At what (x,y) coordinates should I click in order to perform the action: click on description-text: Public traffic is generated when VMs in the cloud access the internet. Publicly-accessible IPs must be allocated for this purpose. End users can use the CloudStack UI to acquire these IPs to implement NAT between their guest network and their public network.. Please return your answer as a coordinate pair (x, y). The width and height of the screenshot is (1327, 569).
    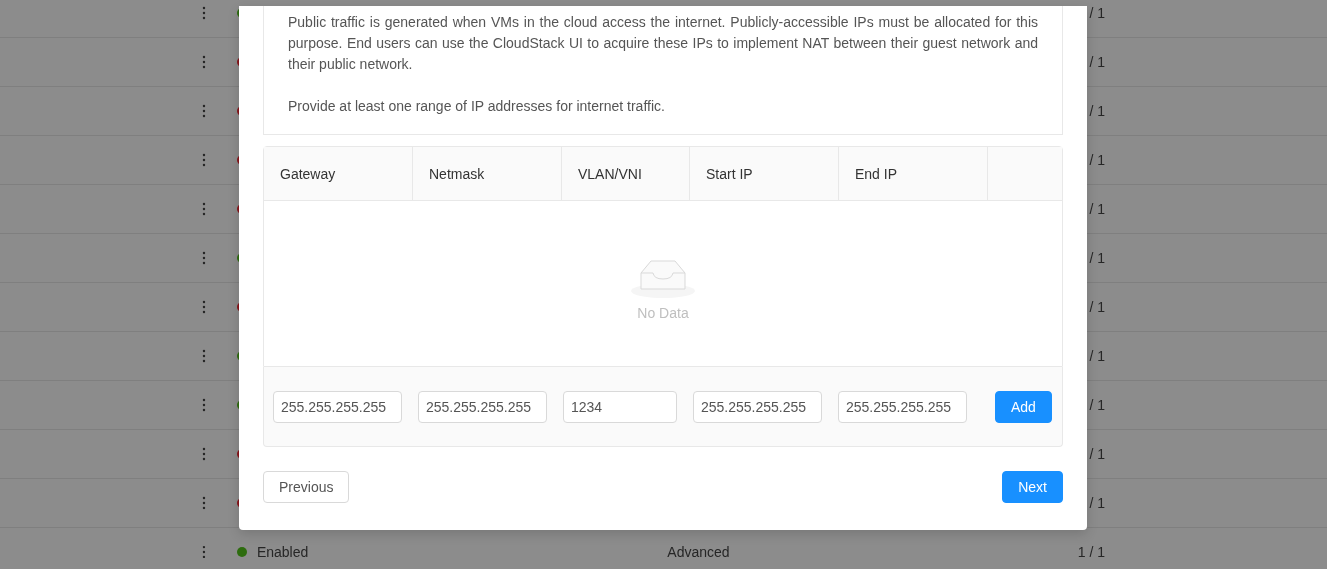
    Looking at the image, I should click on (663, 43).